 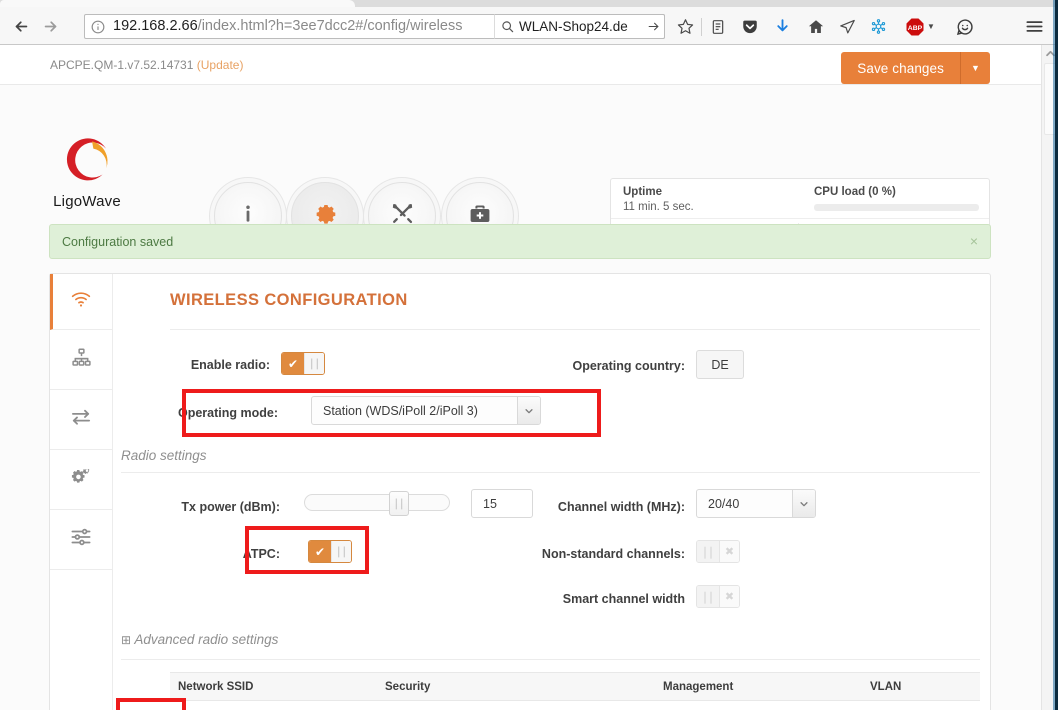 I want to click on radio-settings-section-label: Radio settings, so click(x=164, y=455).